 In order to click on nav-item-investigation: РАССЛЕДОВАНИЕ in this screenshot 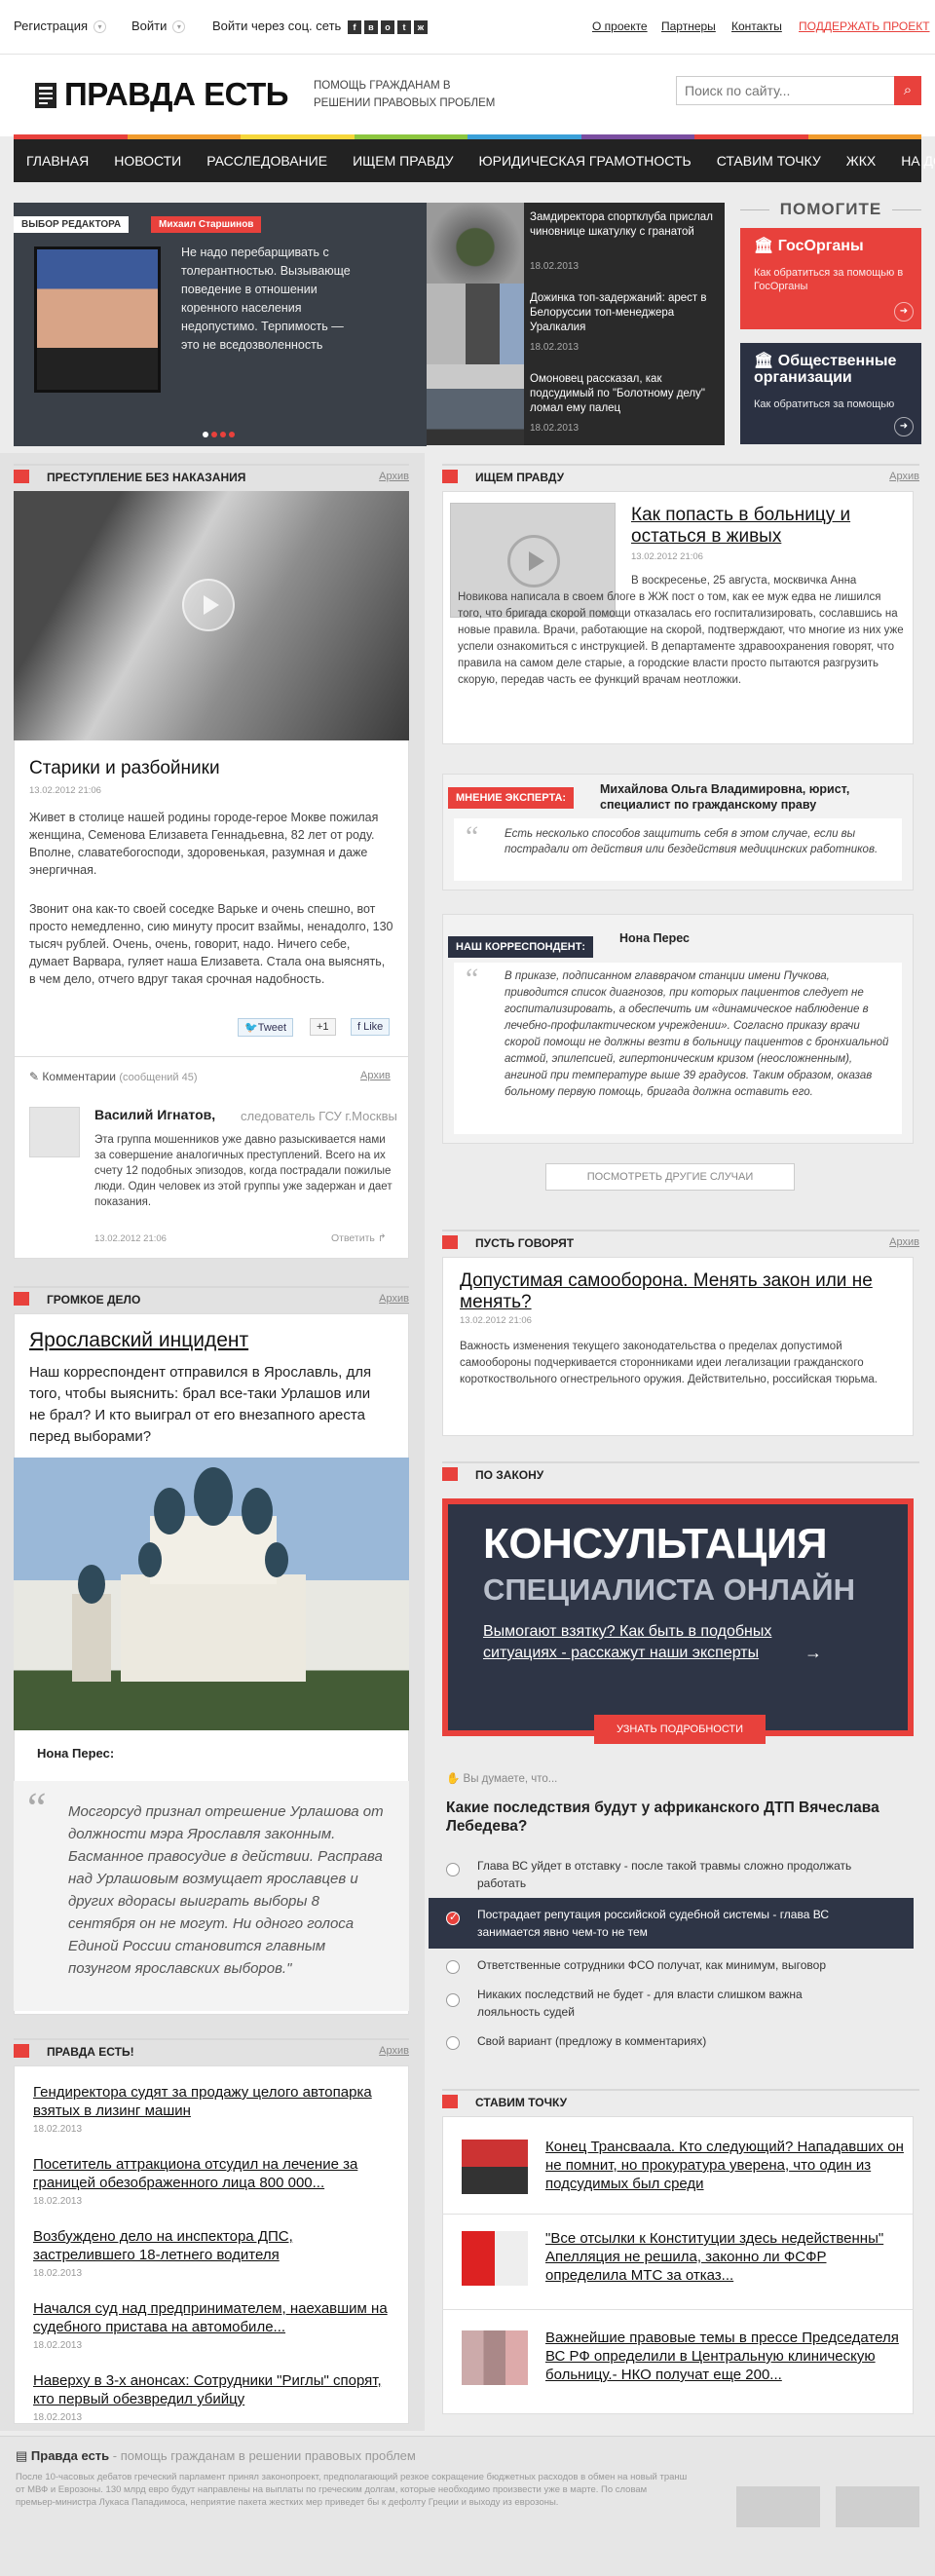, I will do `click(267, 160)`.